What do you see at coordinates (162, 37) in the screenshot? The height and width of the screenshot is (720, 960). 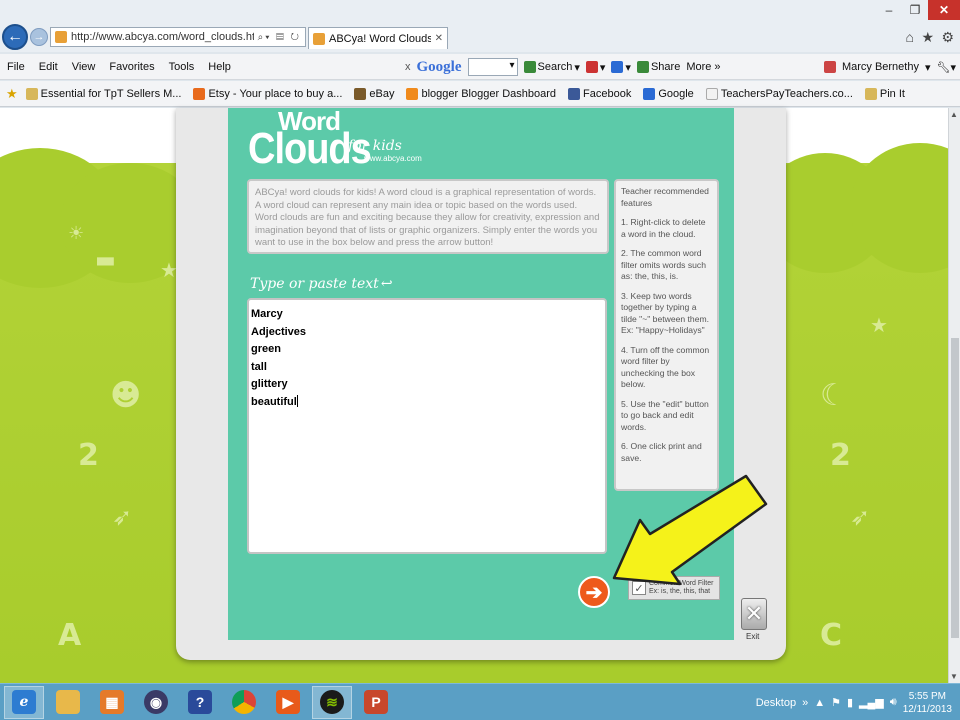 I see `address-url: http://www.abcya.com/word_clouds.htm` at bounding box center [162, 37].